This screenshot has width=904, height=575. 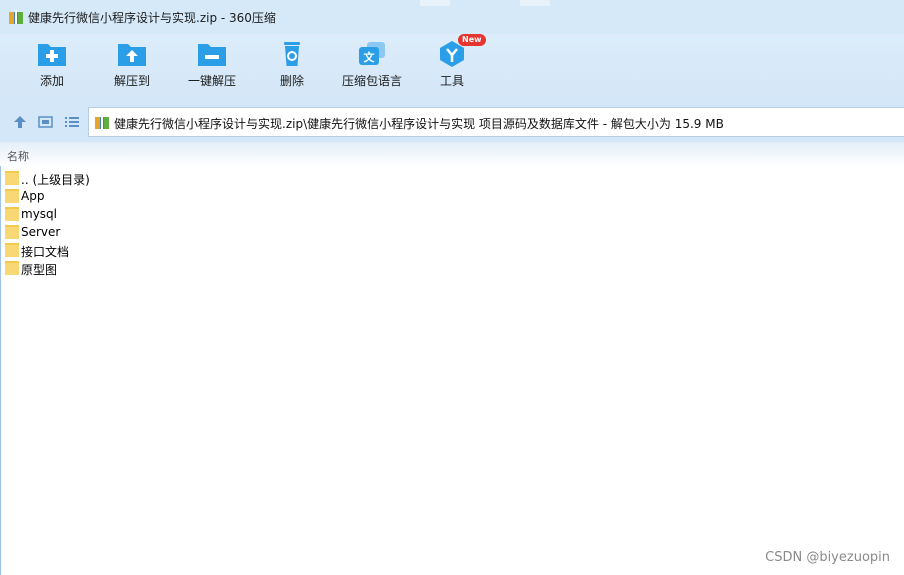 What do you see at coordinates (451, 81) in the screenshot?
I see `tools-label: 工具` at bounding box center [451, 81].